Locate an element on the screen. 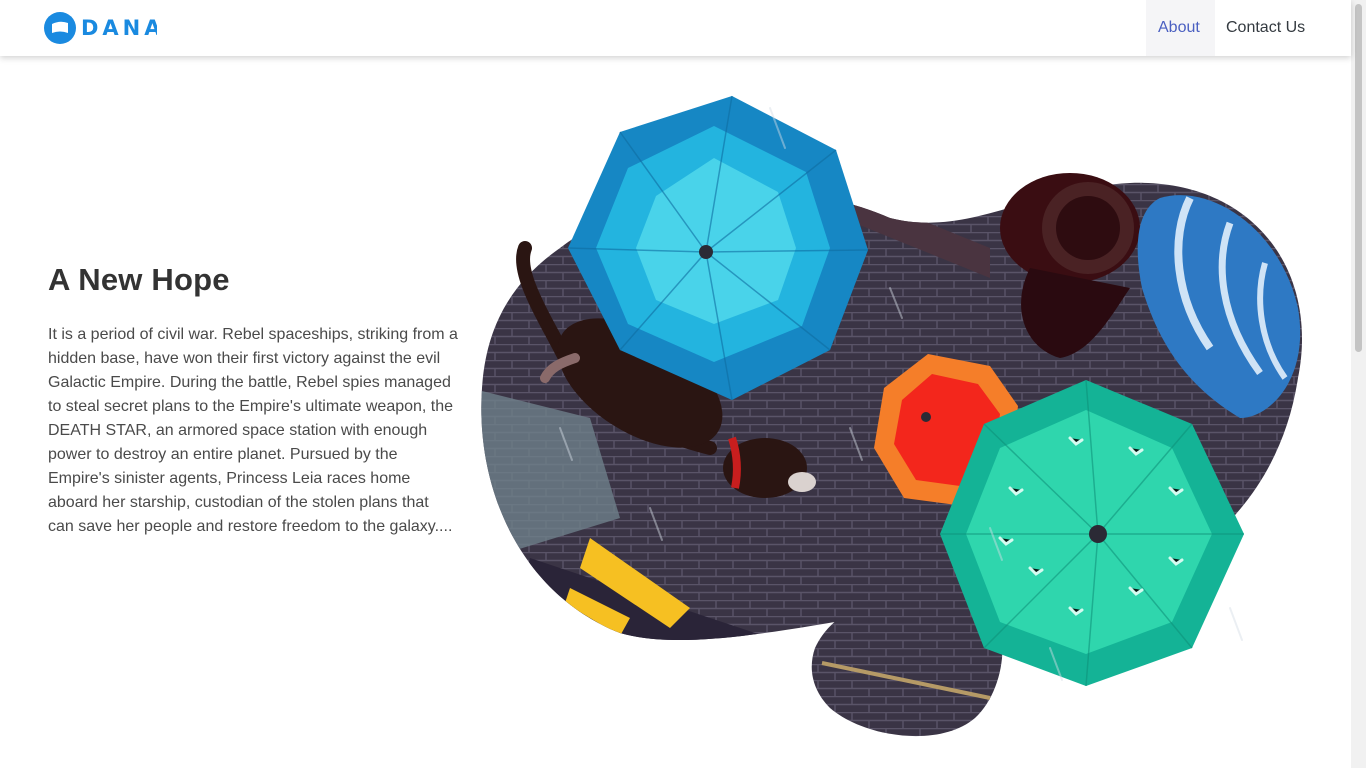  top-navbar: DANA About Contact Us is located at coordinates (675, 28).